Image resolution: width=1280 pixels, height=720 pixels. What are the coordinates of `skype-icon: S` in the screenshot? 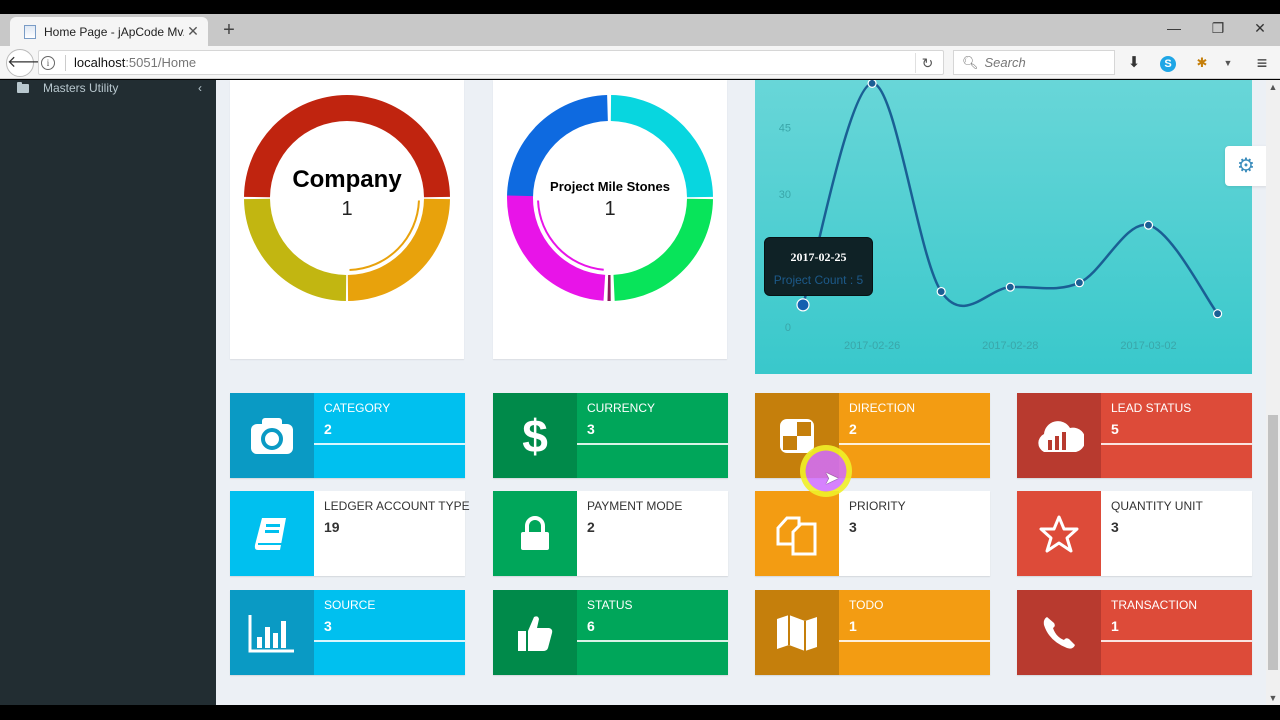 It's located at (1168, 63).